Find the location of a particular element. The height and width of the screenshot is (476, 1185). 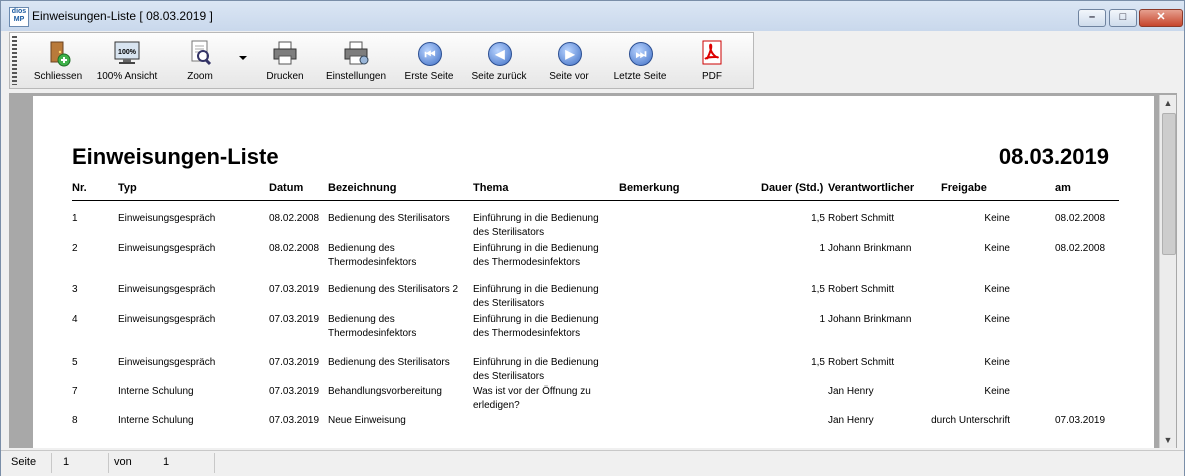

previous-page-label: Seite zurück is located at coordinates (499, 76).